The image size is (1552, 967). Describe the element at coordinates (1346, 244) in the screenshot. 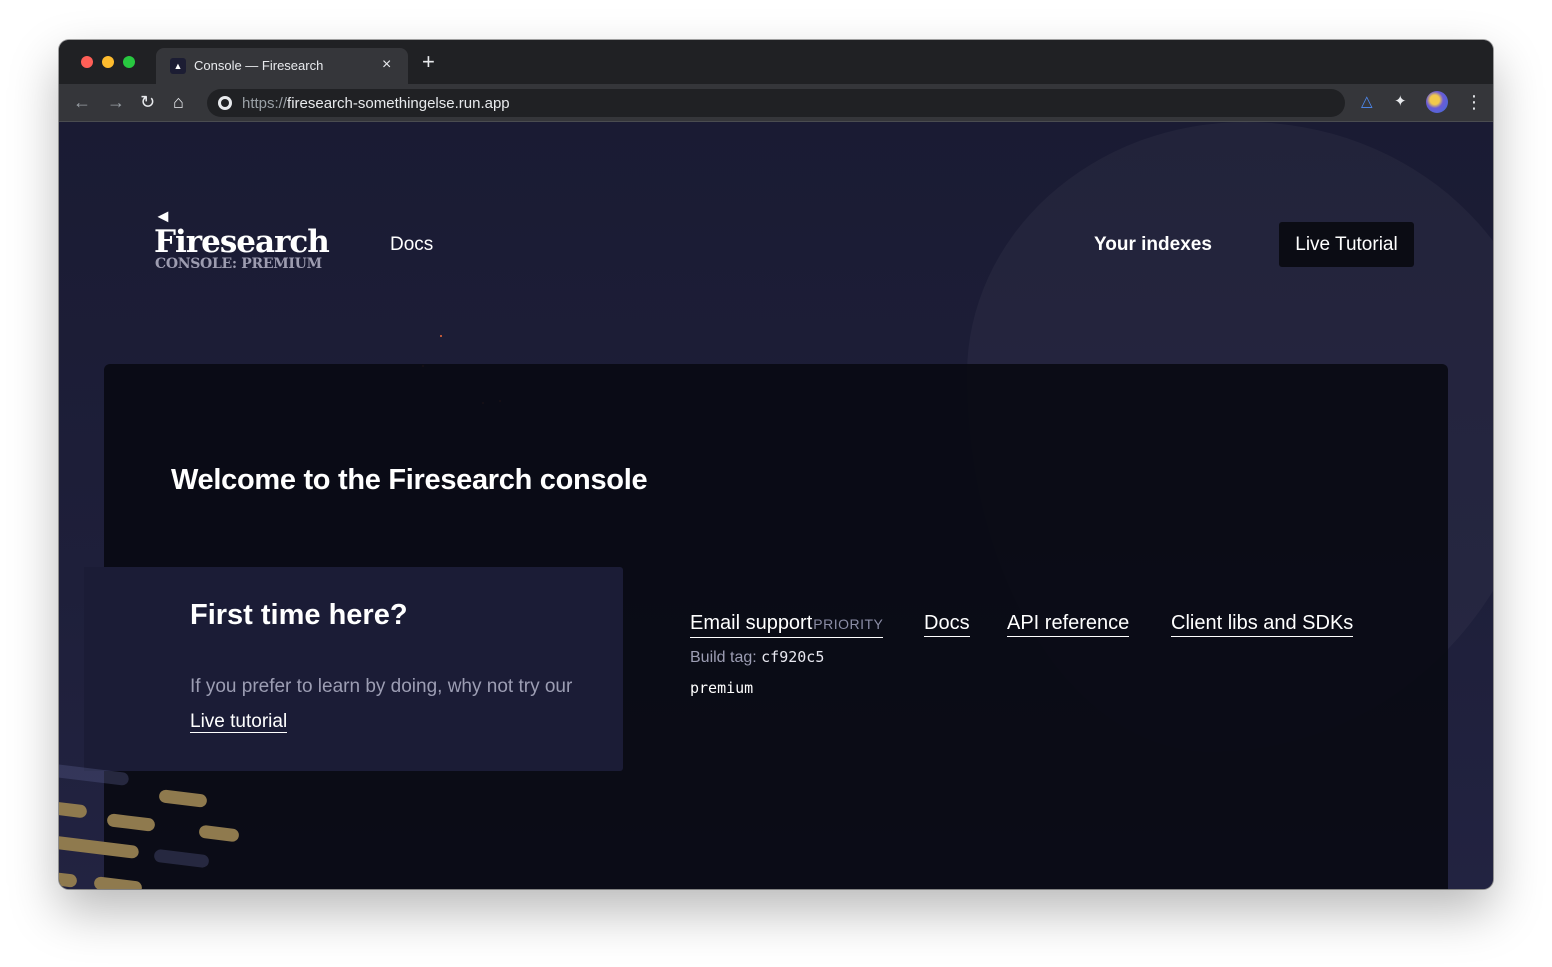

I see `live-tutorial-button: Live Tutorial` at that location.